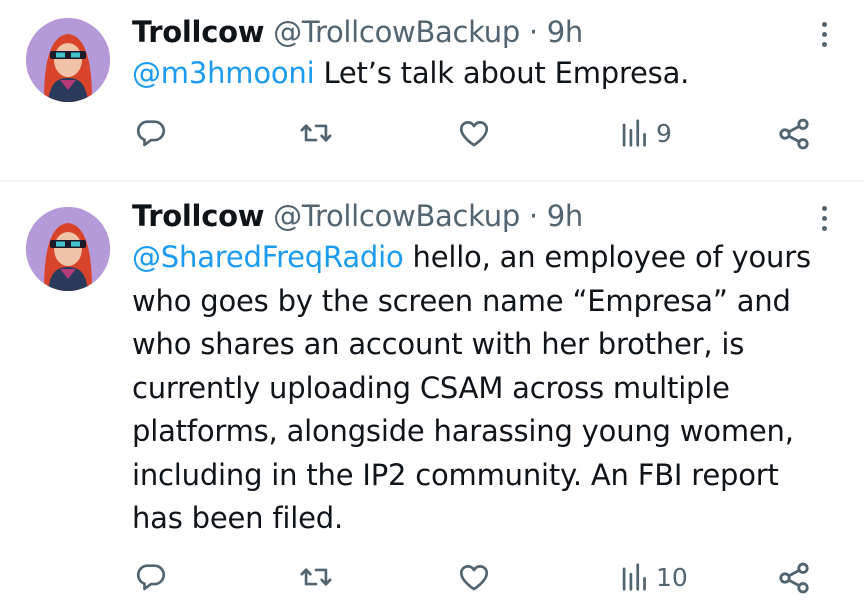  What do you see at coordinates (672, 577) in the screenshot?
I see `views-count: 10` at bounding box center [672, 577].